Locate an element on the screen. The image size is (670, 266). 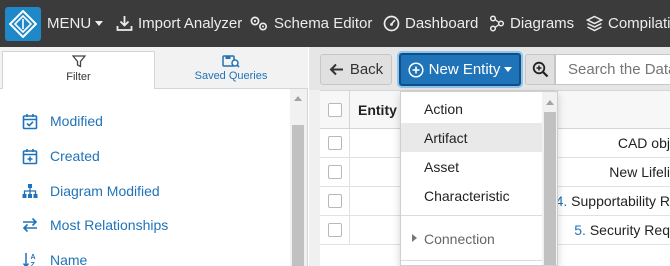
caret-right-icon is located at coordinates (414, 238).